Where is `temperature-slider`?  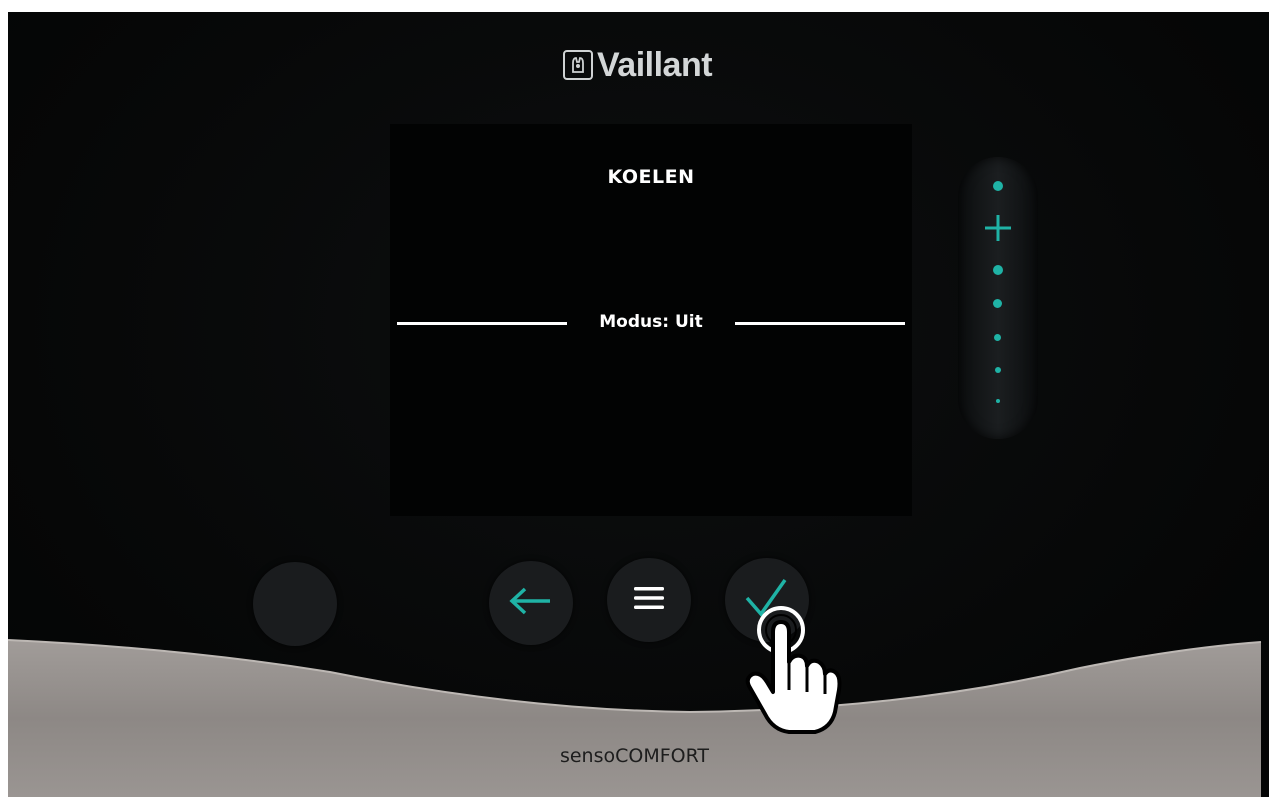 temperature-slider is located at coordinates (998, 298).